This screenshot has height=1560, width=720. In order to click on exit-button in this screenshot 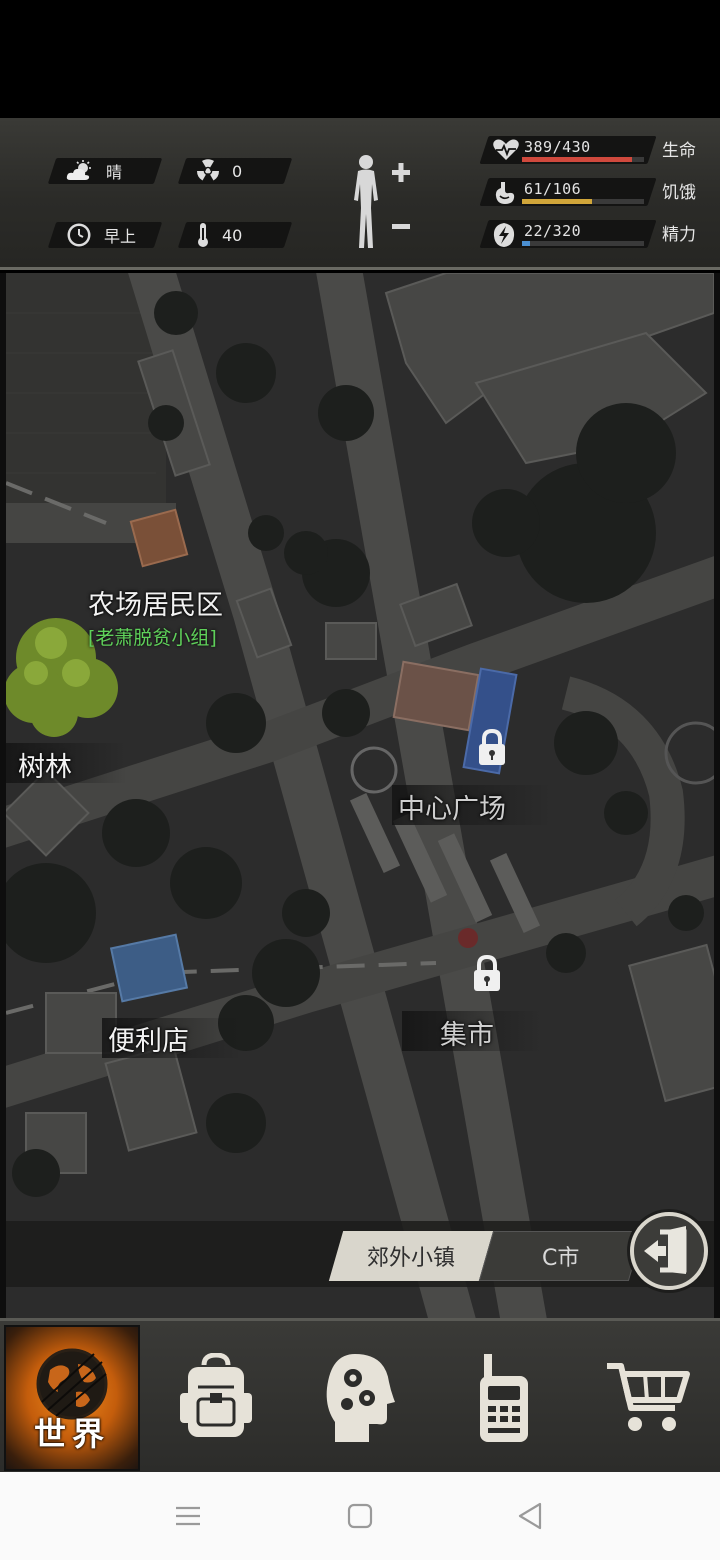, I will do `click(669, 1251)`.